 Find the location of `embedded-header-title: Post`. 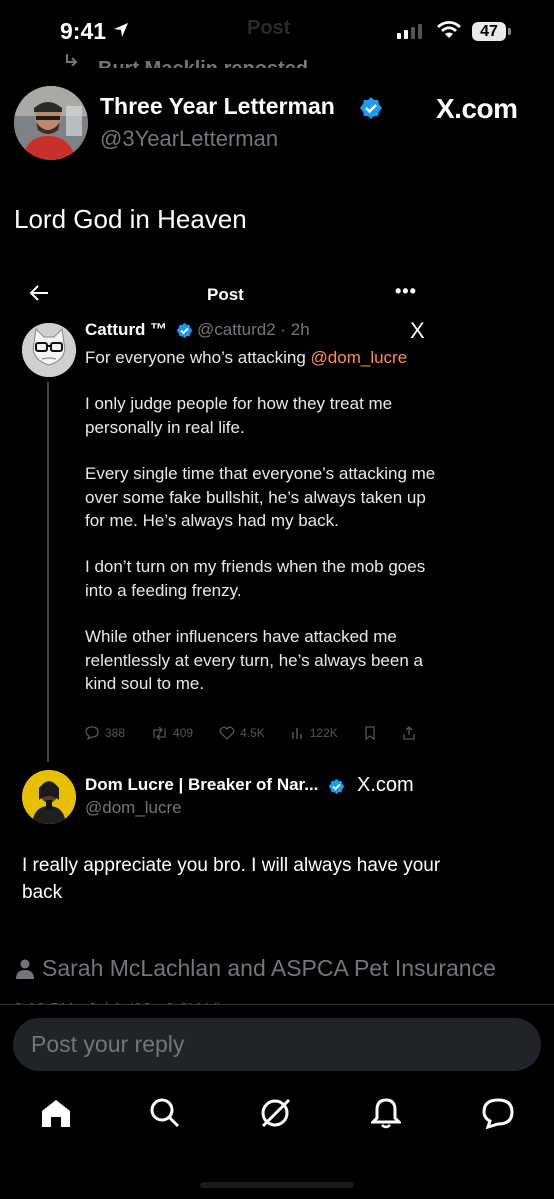

embedded-header-title: Post is located at coordinates (225, 294).